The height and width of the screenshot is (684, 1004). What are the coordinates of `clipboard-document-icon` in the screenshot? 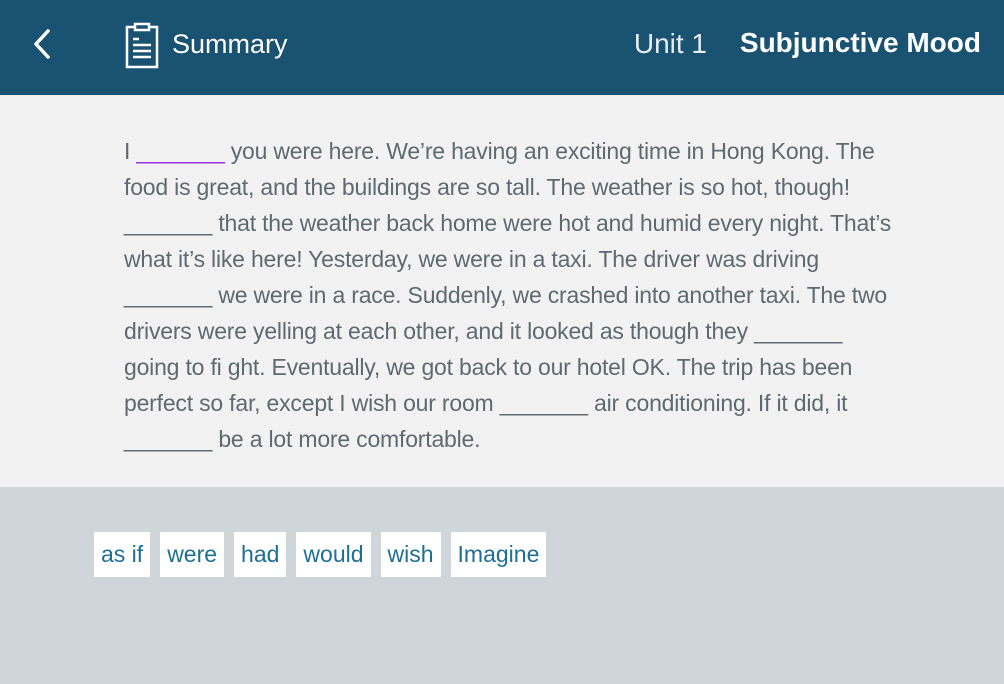 It's located at (142, 45).